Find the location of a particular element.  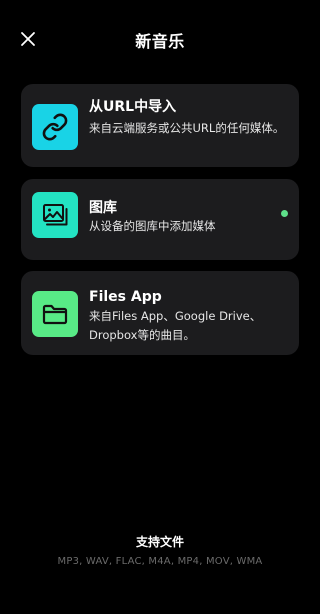

header: 新音乐 is located at coordinates (160, 38).